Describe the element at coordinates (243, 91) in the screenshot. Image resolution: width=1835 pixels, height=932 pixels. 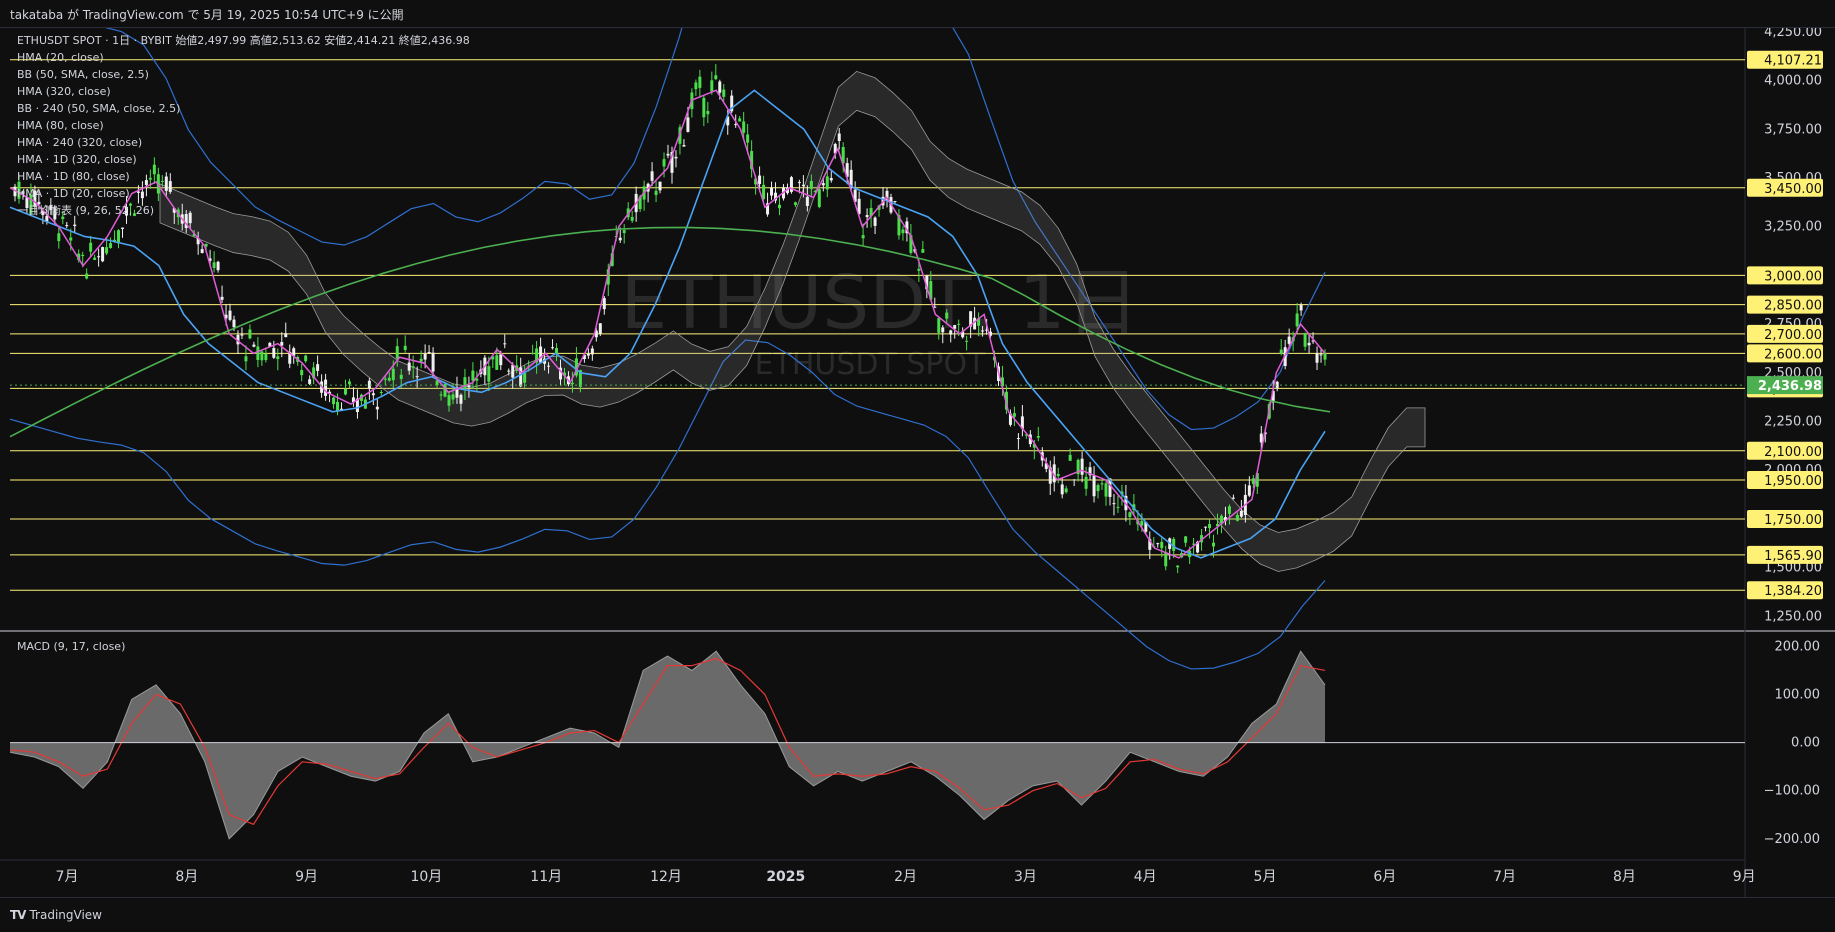
I see `indicator-legend-item: HMA (320, close)` at that location.